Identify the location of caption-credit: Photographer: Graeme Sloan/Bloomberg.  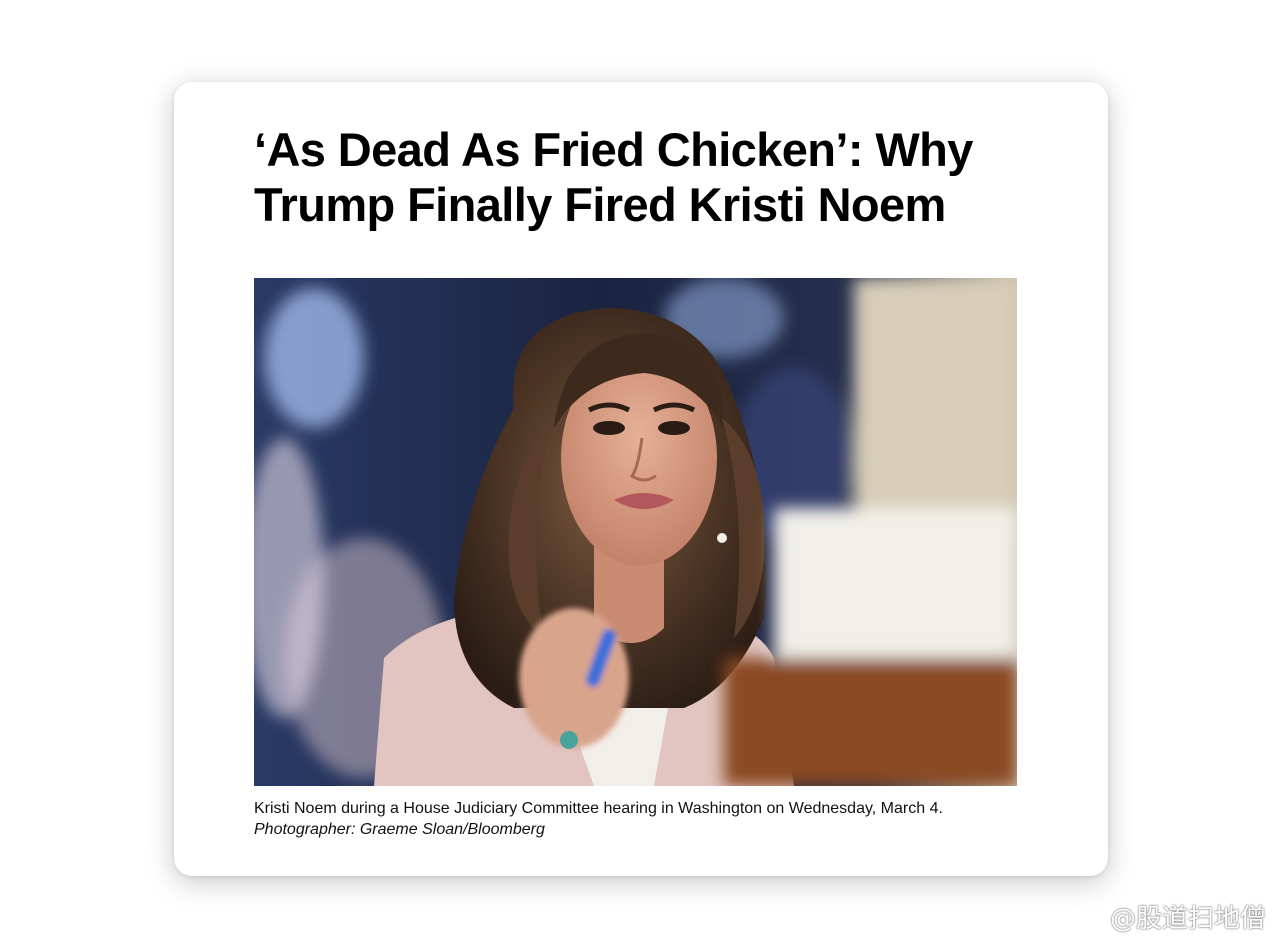
(399, 829).